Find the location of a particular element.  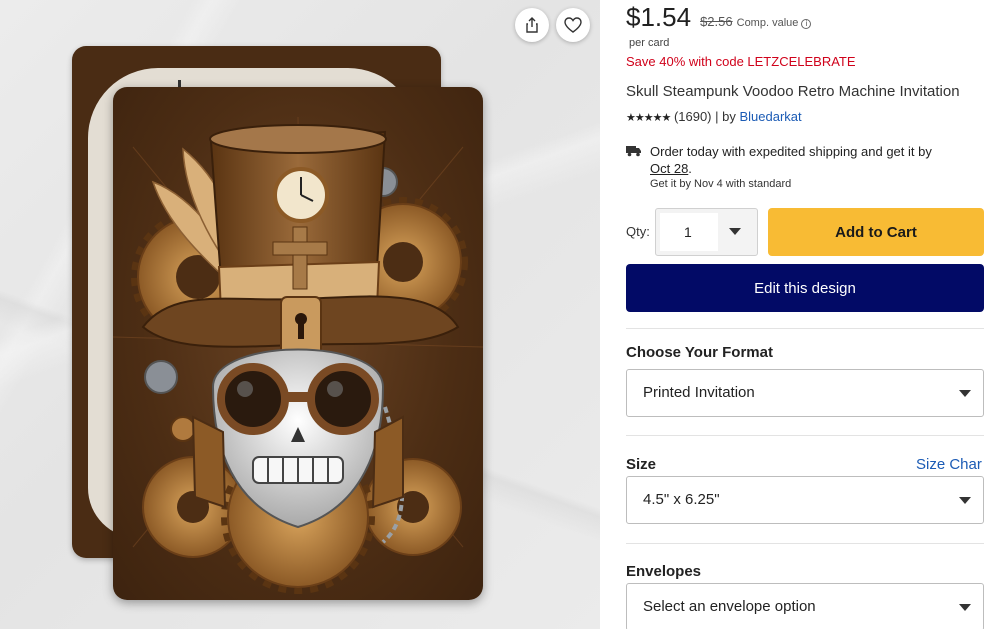

rating-row: ★★★★★ (1690) | by Bluedarkat is located at coordinates (714, 116).